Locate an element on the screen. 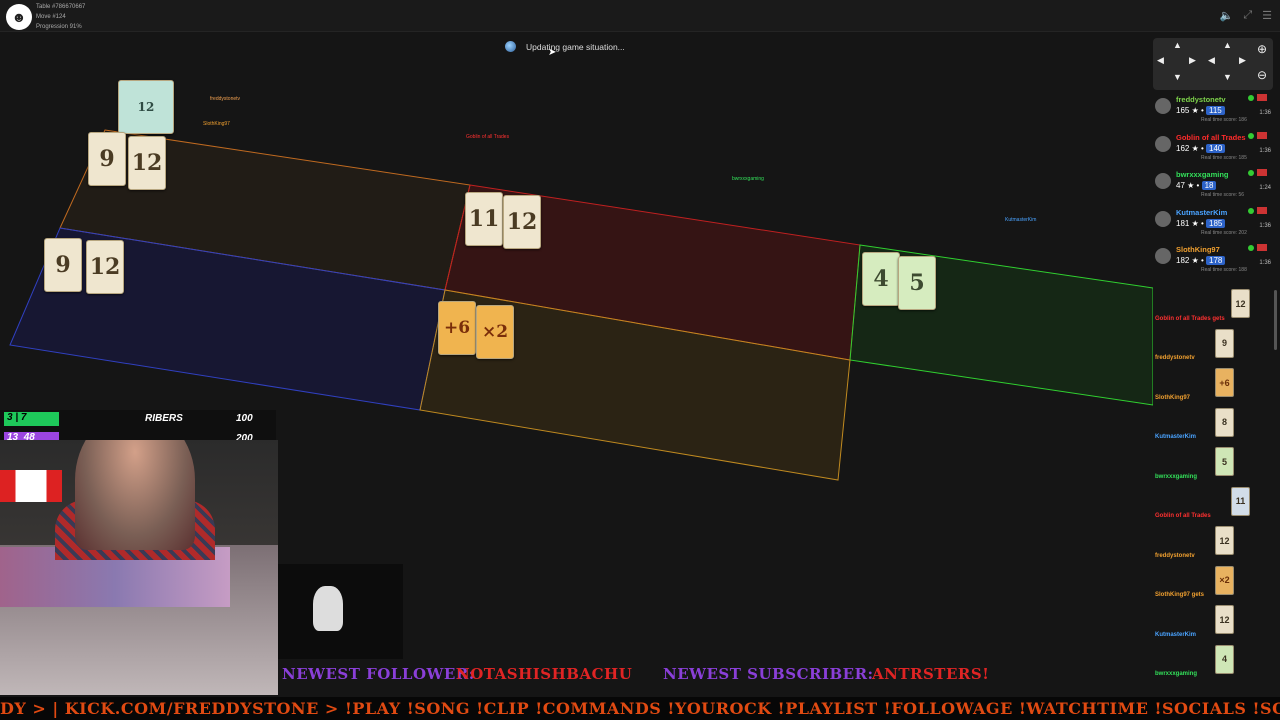 The image size is (1280, 720). log-player-name: bwrxxxgaming is located at coordinates (1176, 476).